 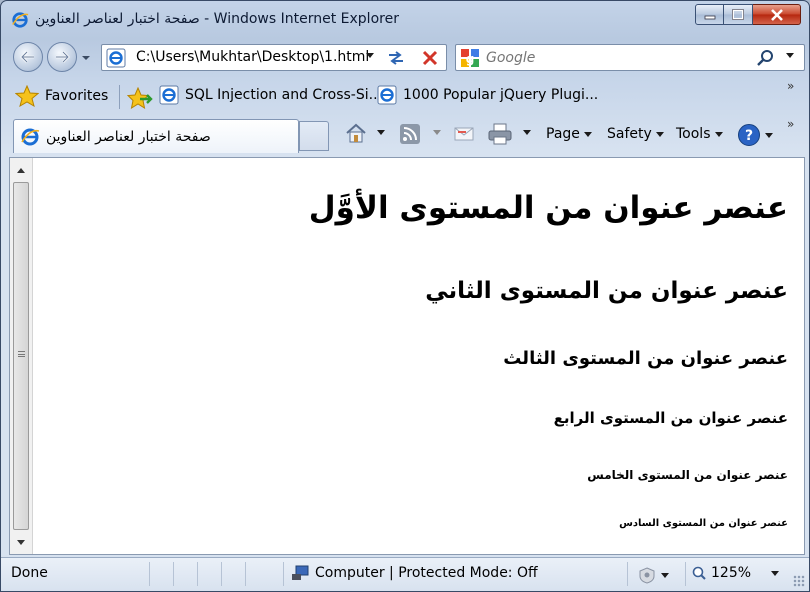 What do you see at coordinates (252, 57) in the screenshot?
I see `address-url: C:\Users\Mukhtar\Desktop\1.html` at bounding box center [252, 57].